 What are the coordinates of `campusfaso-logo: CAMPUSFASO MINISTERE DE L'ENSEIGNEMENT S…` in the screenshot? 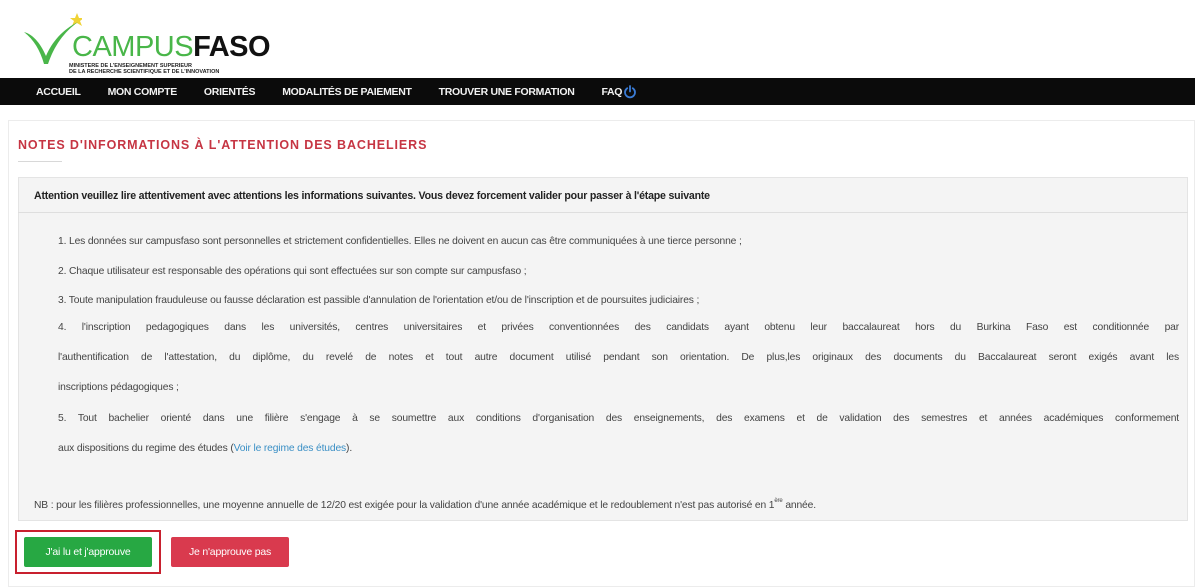 It's located at (152, 43).